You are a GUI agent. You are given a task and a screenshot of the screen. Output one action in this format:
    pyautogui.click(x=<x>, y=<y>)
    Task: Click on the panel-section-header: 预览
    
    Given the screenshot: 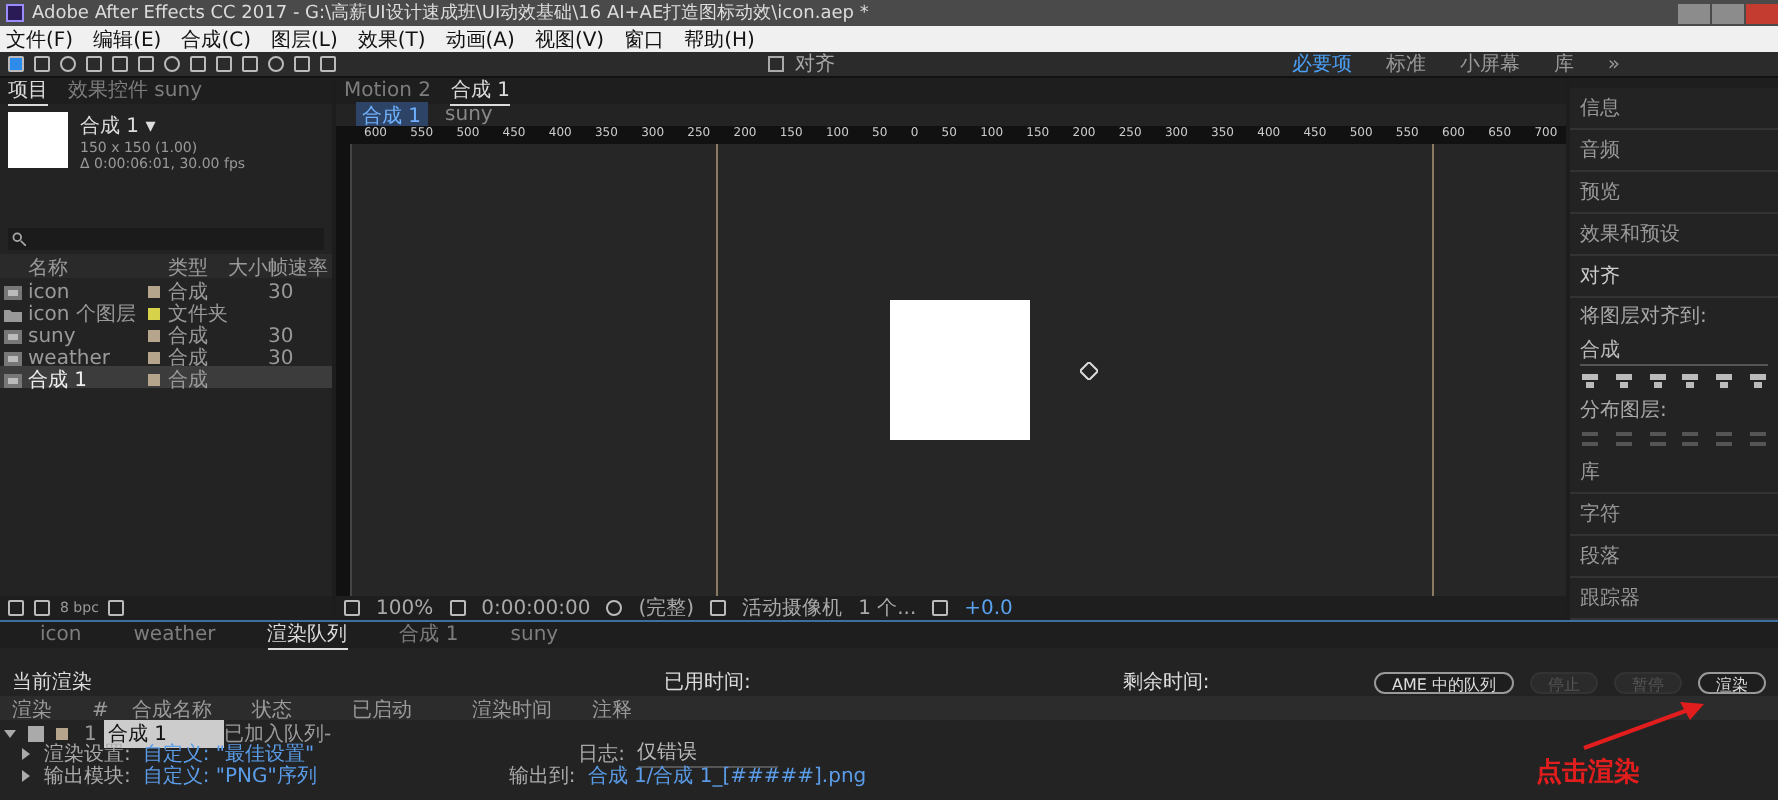 What is the action you would take?
    pyautogui.click(x=1674, y=193)
    